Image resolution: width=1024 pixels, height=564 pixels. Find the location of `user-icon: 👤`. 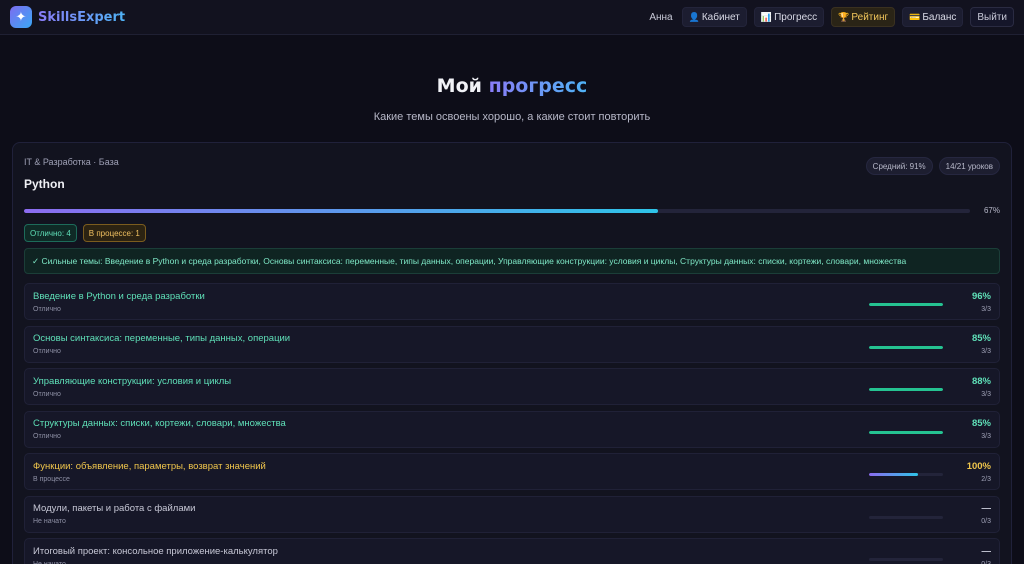

user-icon: 👤 is located at coordinates (694, 16).